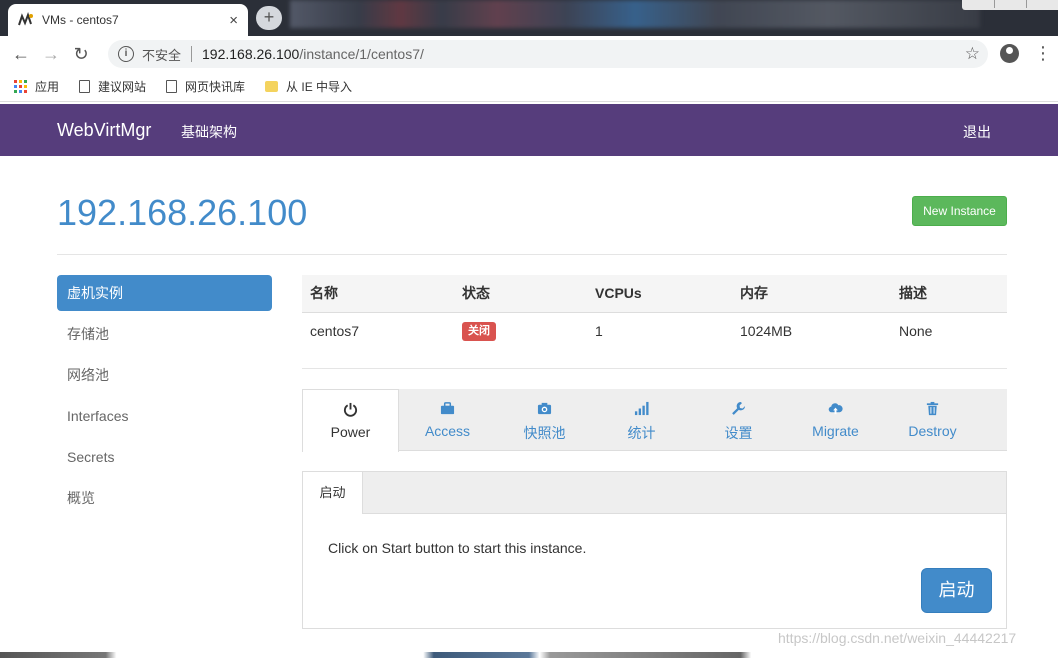  What do you see at coordinates (319, 87) in the screenshot?
I see `bookmark-label: 从 IE 中导入` at bounding box center [319, 87].